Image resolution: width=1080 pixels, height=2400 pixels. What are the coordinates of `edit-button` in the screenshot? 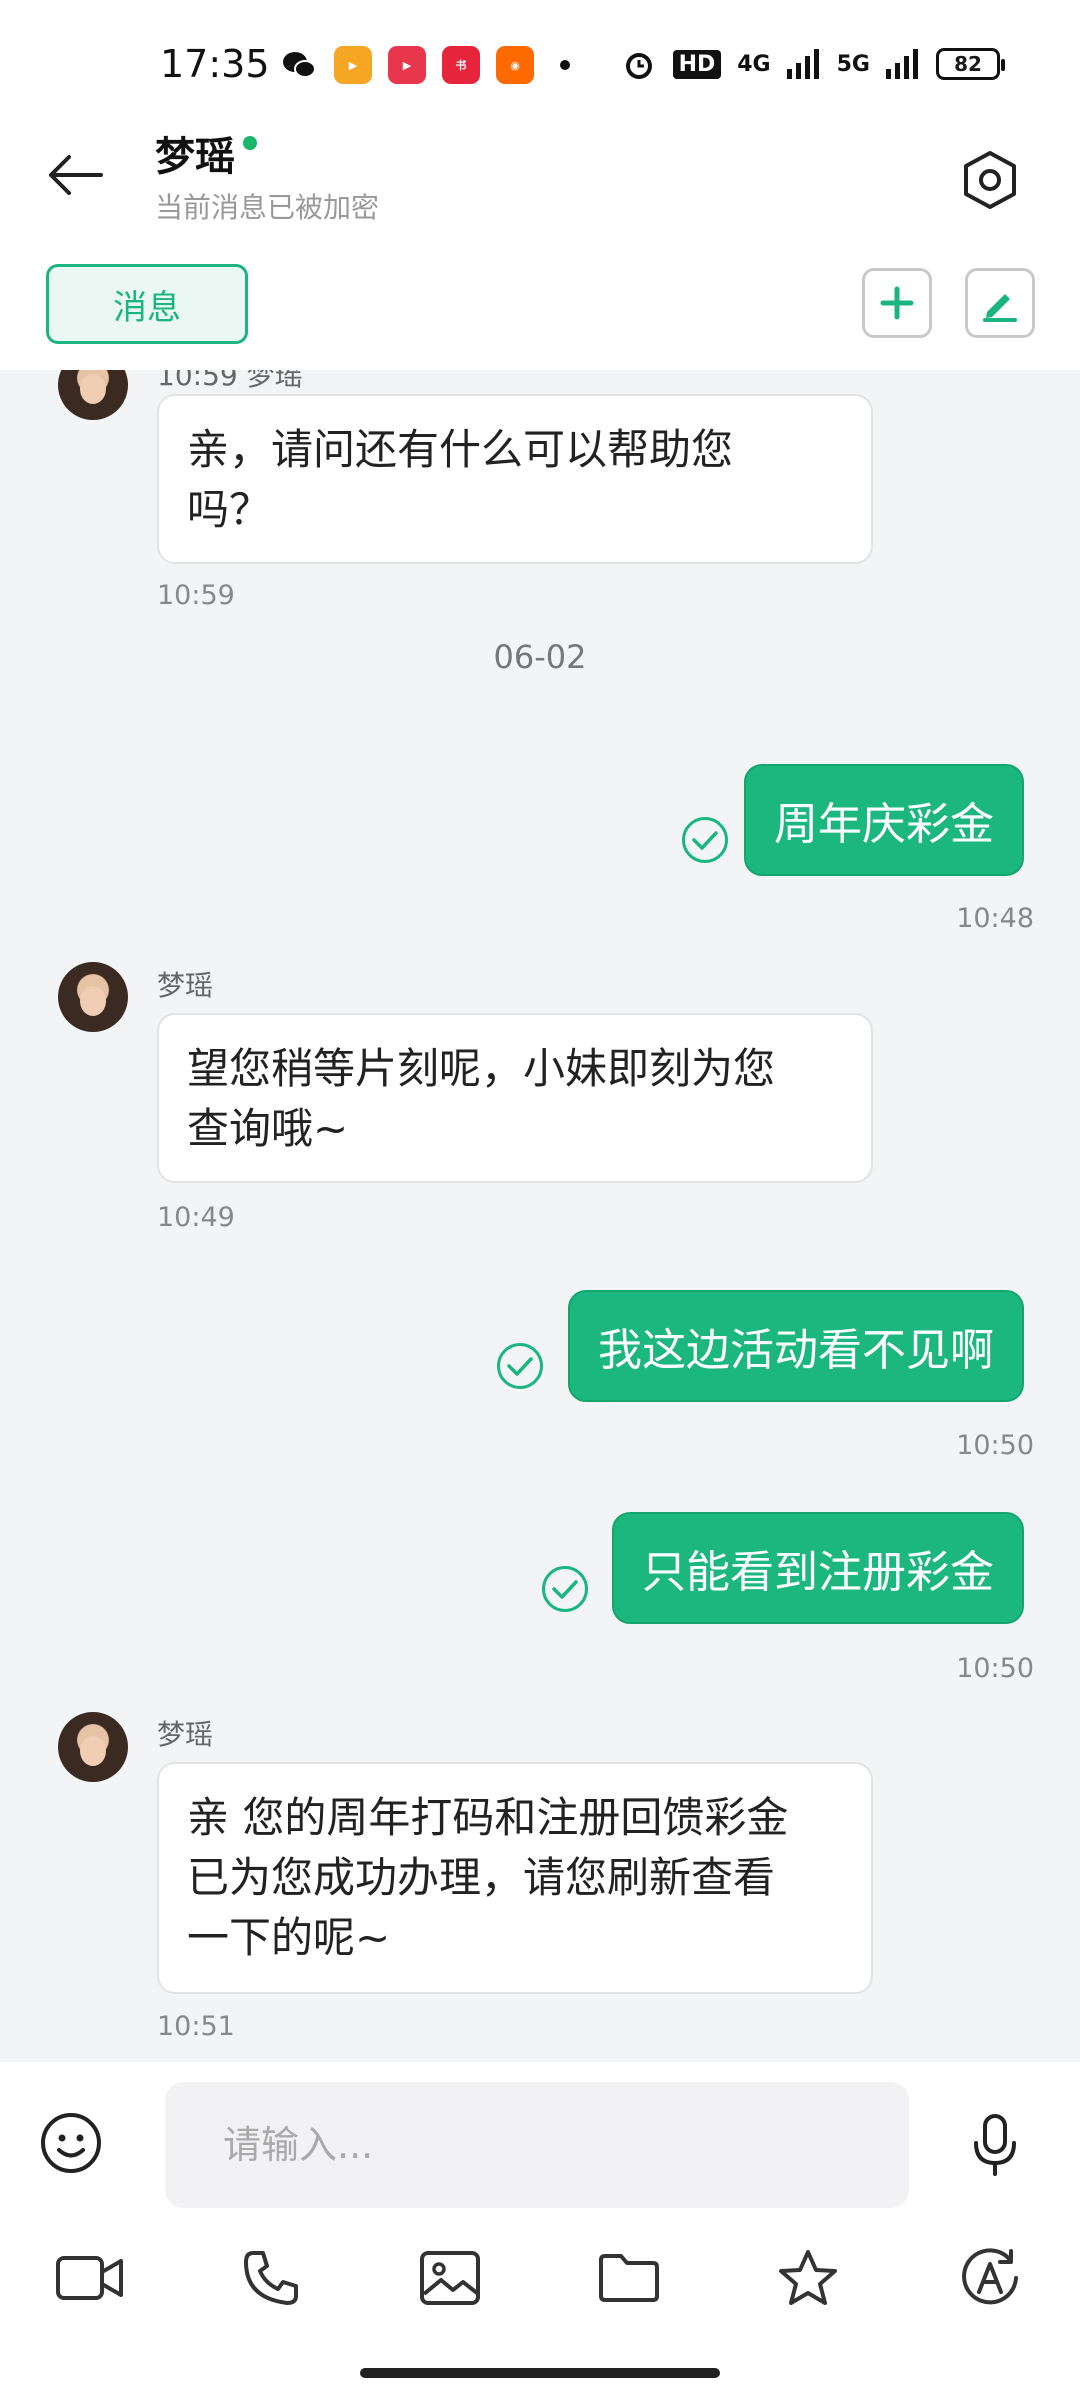 It's located at (1000, 303).